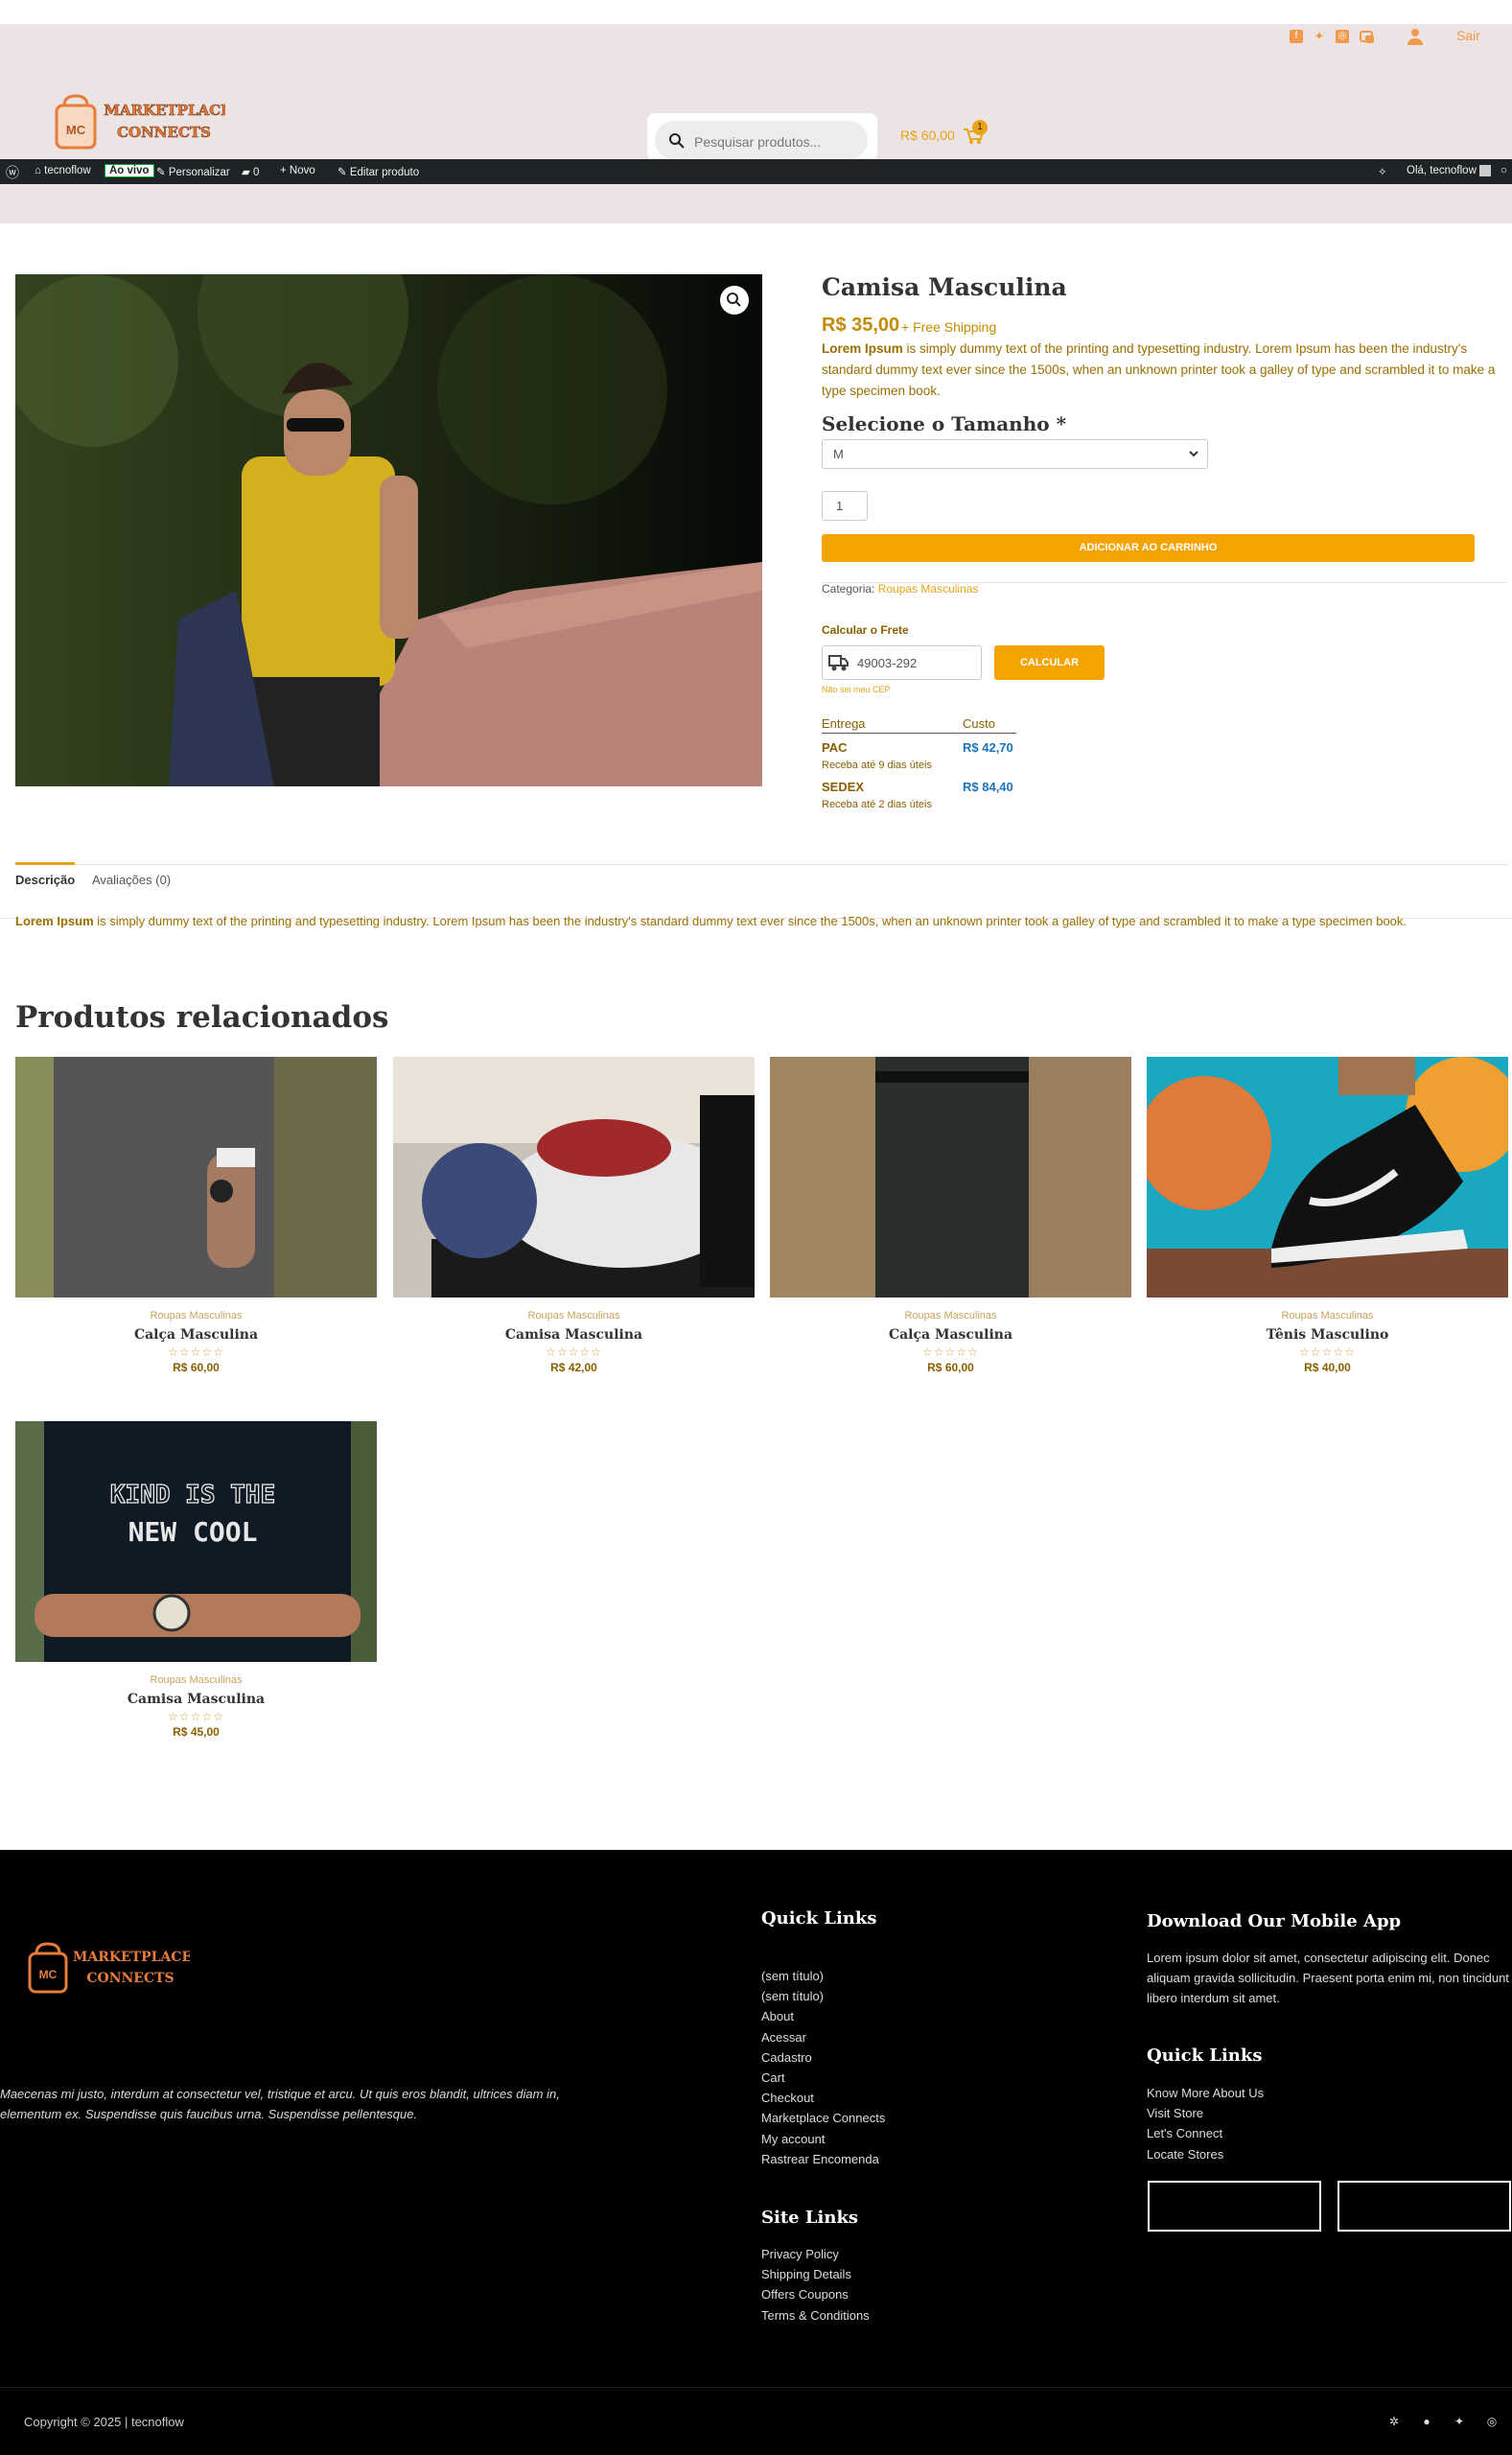 The image size is (1512, 2455). I want to click on footer-link: Let's Connect, so click(1205, 2133).